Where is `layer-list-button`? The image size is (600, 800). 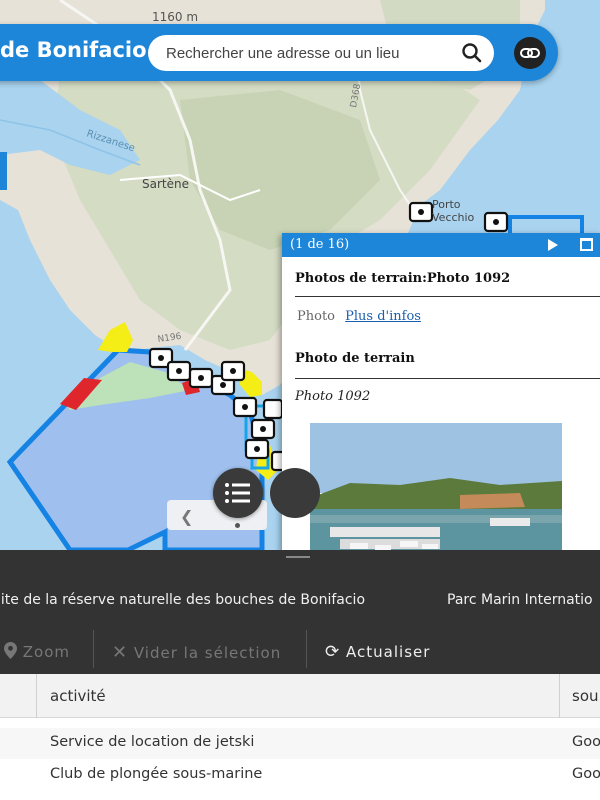 layer-list-button is located at coordinates (238, 493).